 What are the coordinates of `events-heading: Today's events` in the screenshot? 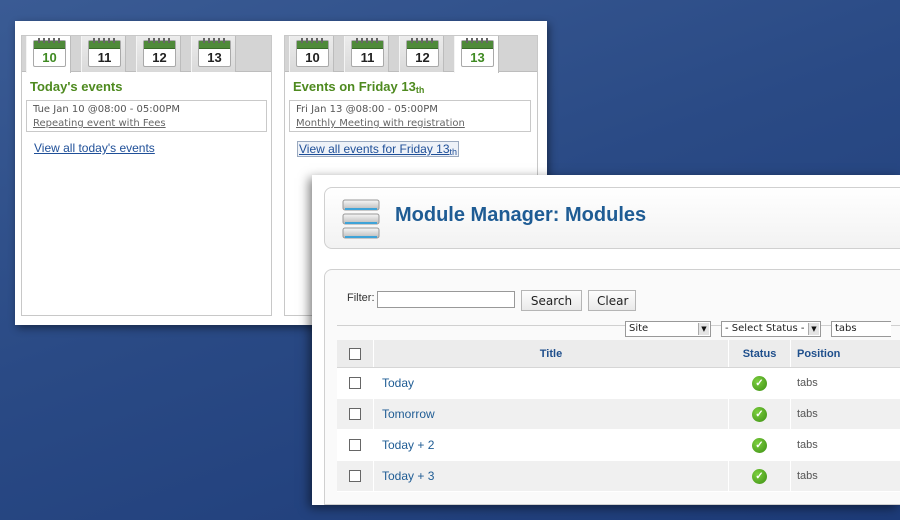 It's located at (76, 86).